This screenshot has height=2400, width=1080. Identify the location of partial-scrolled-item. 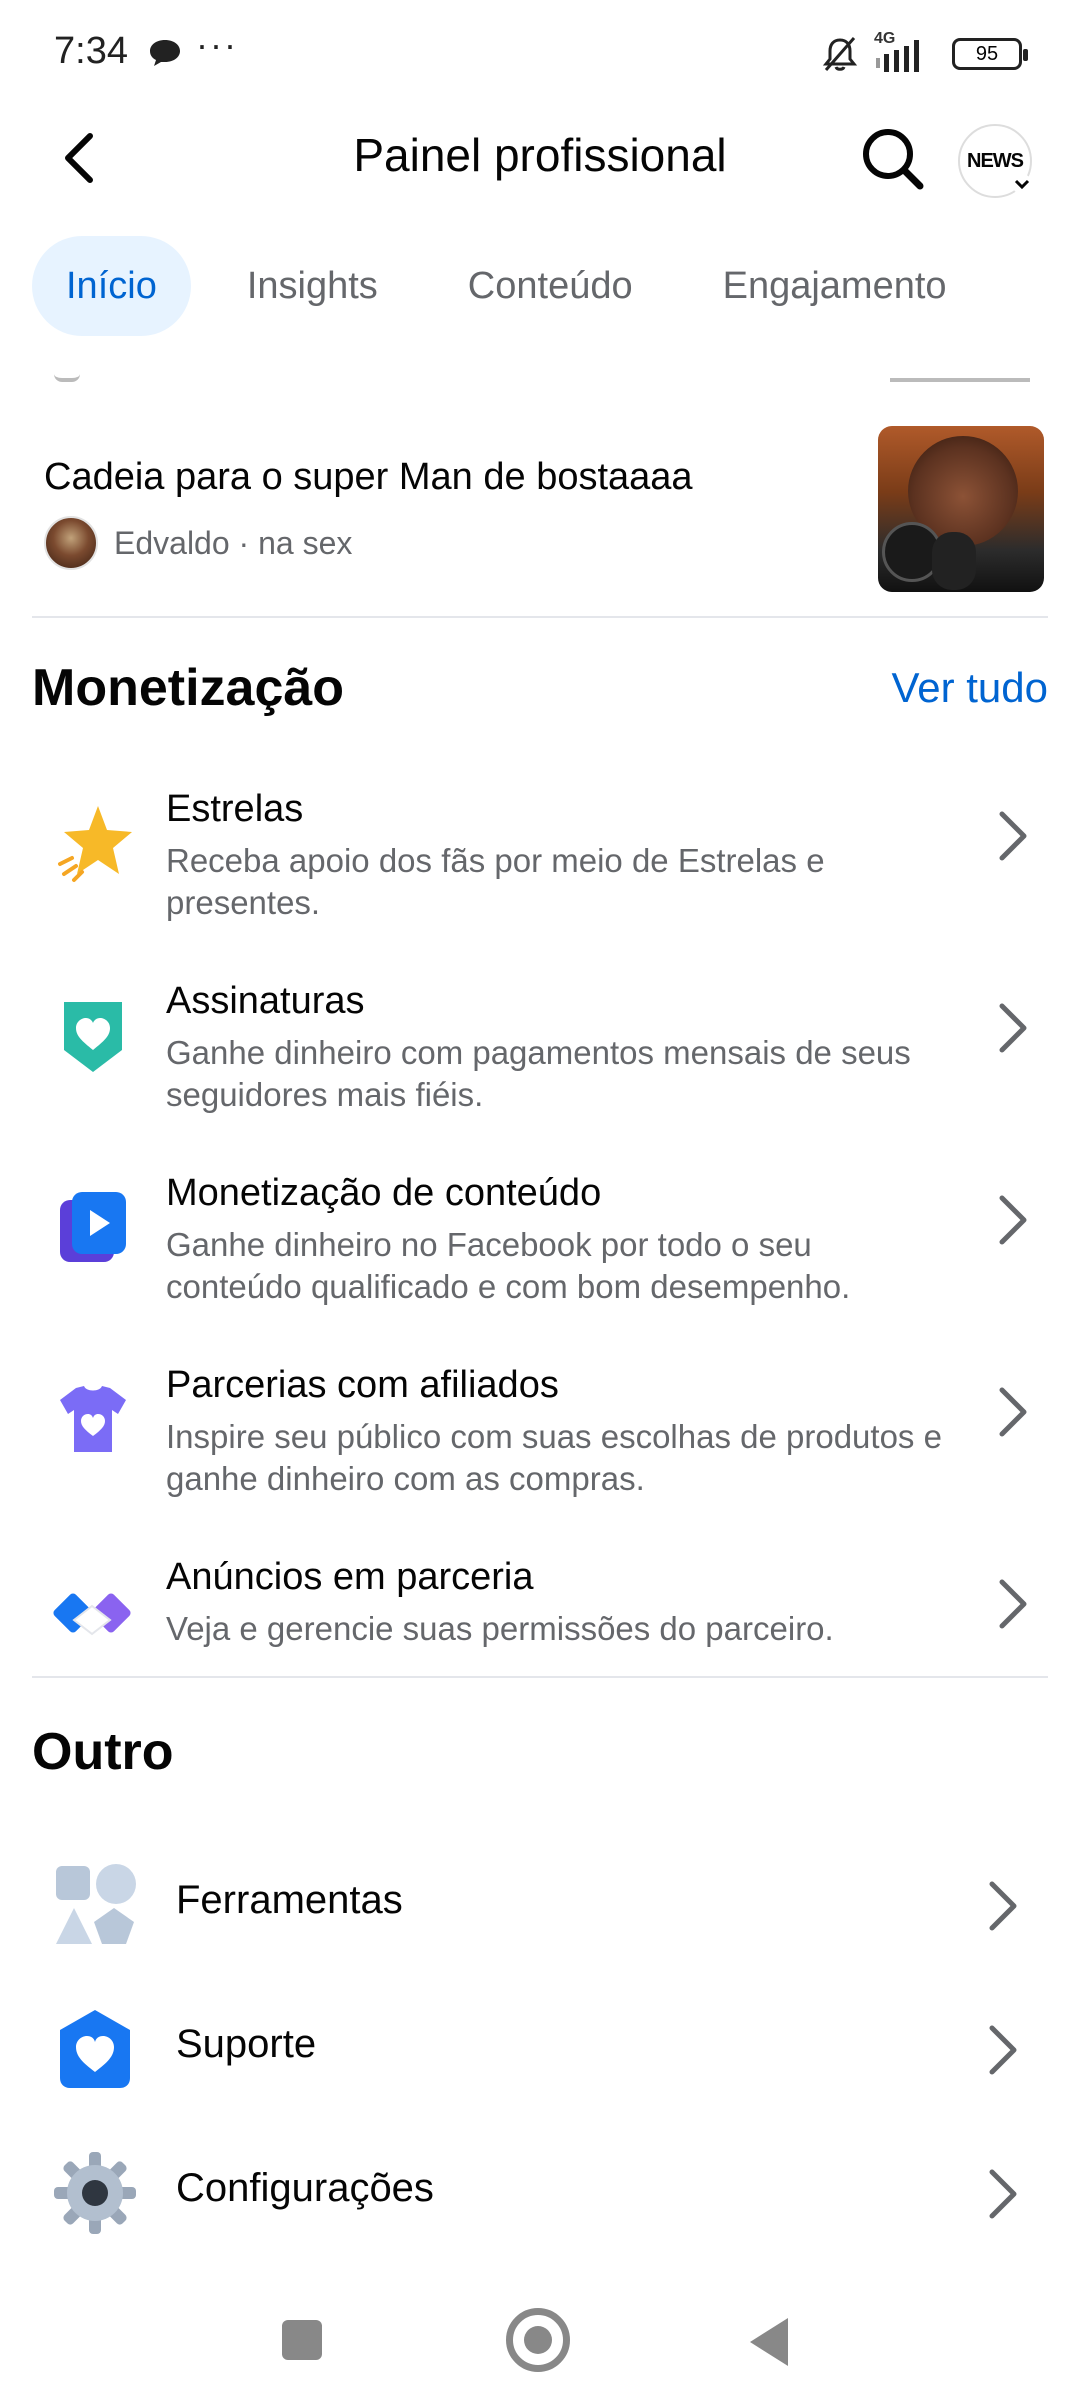
(67, 378).